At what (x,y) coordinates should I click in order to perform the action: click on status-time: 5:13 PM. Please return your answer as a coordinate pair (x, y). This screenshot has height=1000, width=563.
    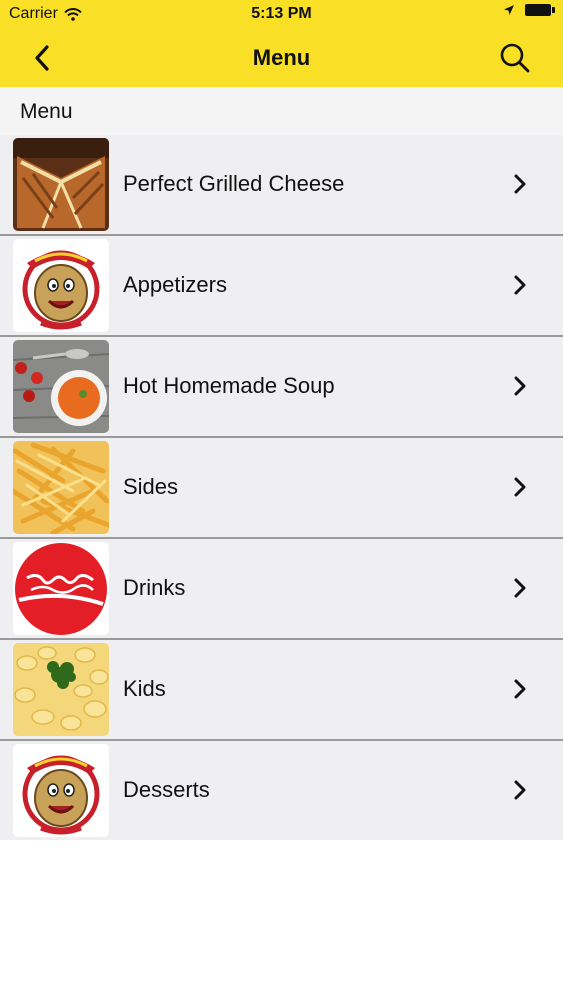
    Looking at the image, I should click on (281, 13).